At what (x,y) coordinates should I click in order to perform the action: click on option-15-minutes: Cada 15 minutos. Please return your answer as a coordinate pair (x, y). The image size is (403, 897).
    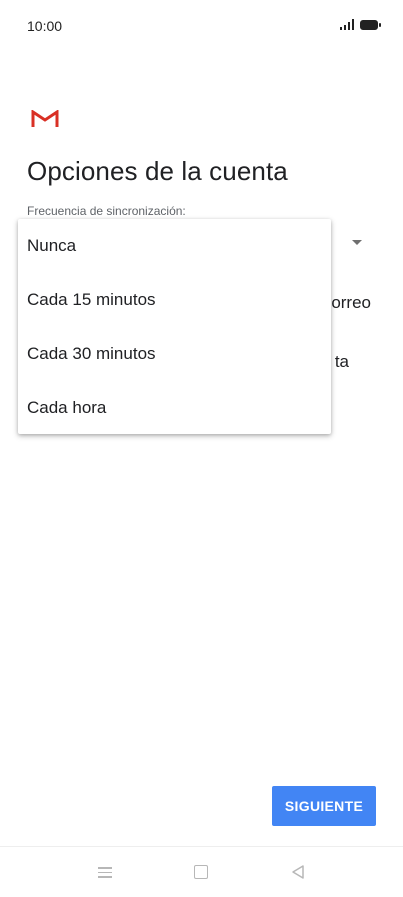
    Looking at the image, I should click on (174, 300).